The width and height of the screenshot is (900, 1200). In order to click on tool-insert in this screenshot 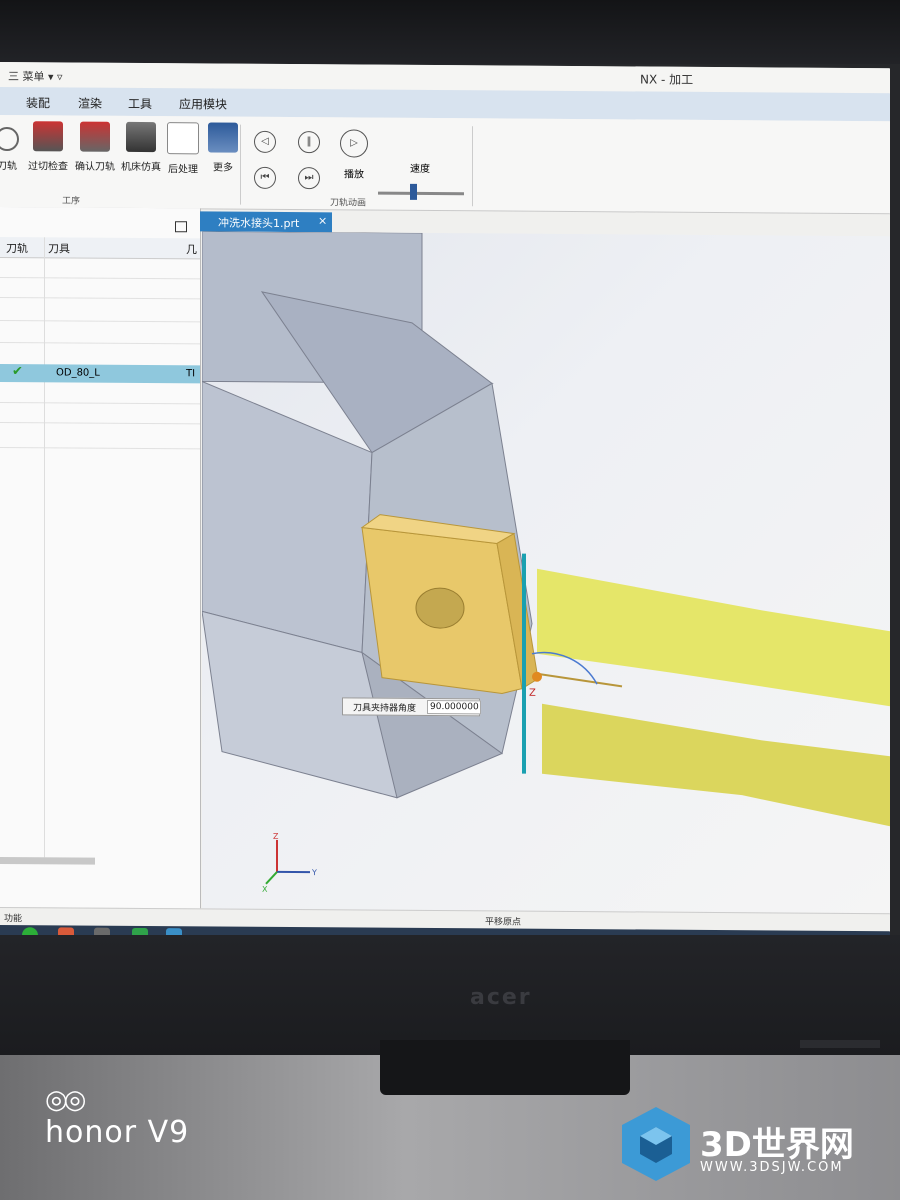, I will do `click(449, 604)`.